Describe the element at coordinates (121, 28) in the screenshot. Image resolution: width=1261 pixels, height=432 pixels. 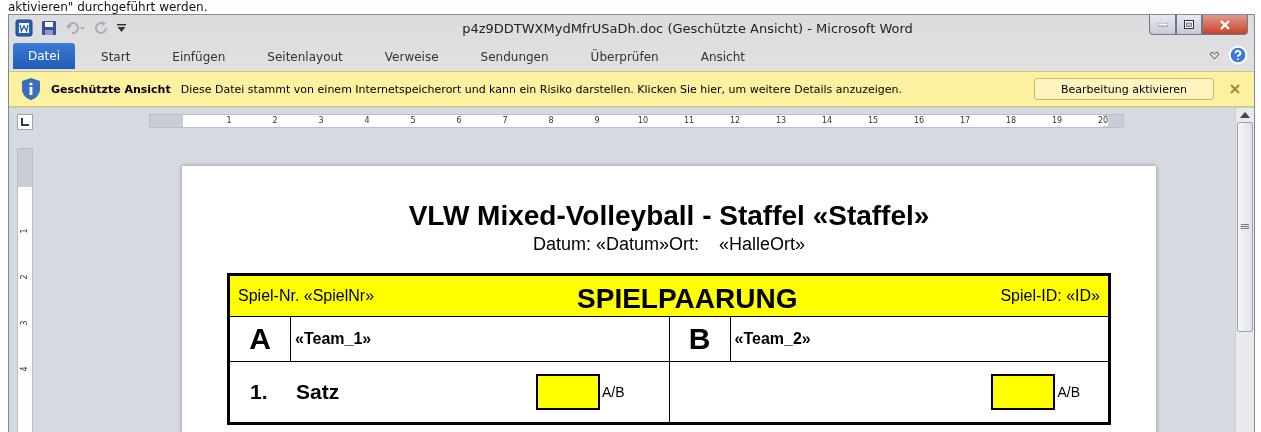
I see `customize-caret-icon` at that location.